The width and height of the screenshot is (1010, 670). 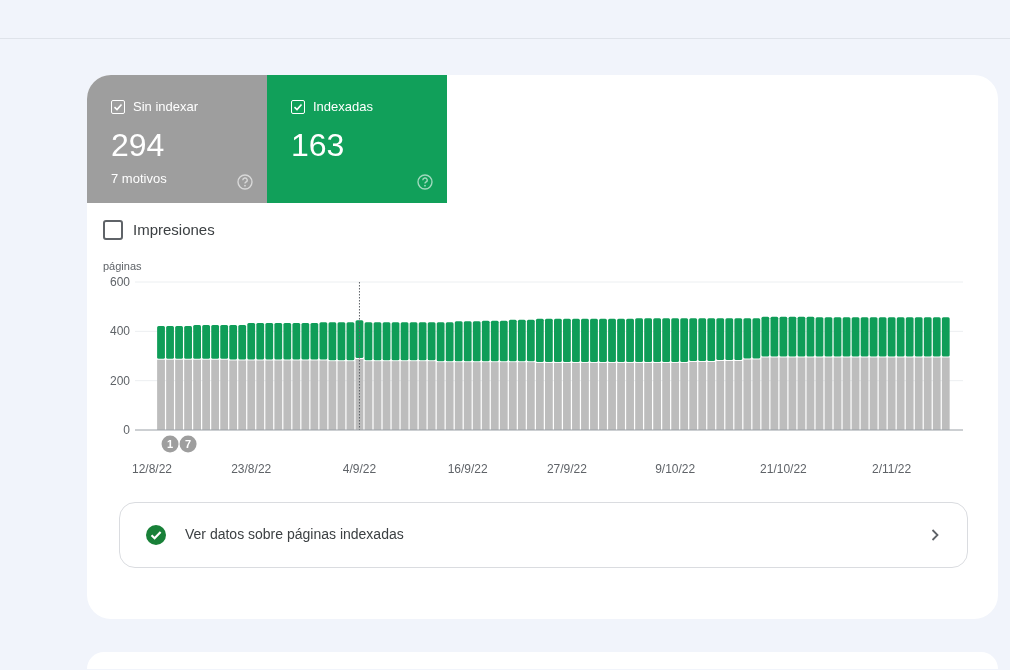 I want to click on link-label: Ver datos sobre páginas indexadas, so click(x=295, y=534).